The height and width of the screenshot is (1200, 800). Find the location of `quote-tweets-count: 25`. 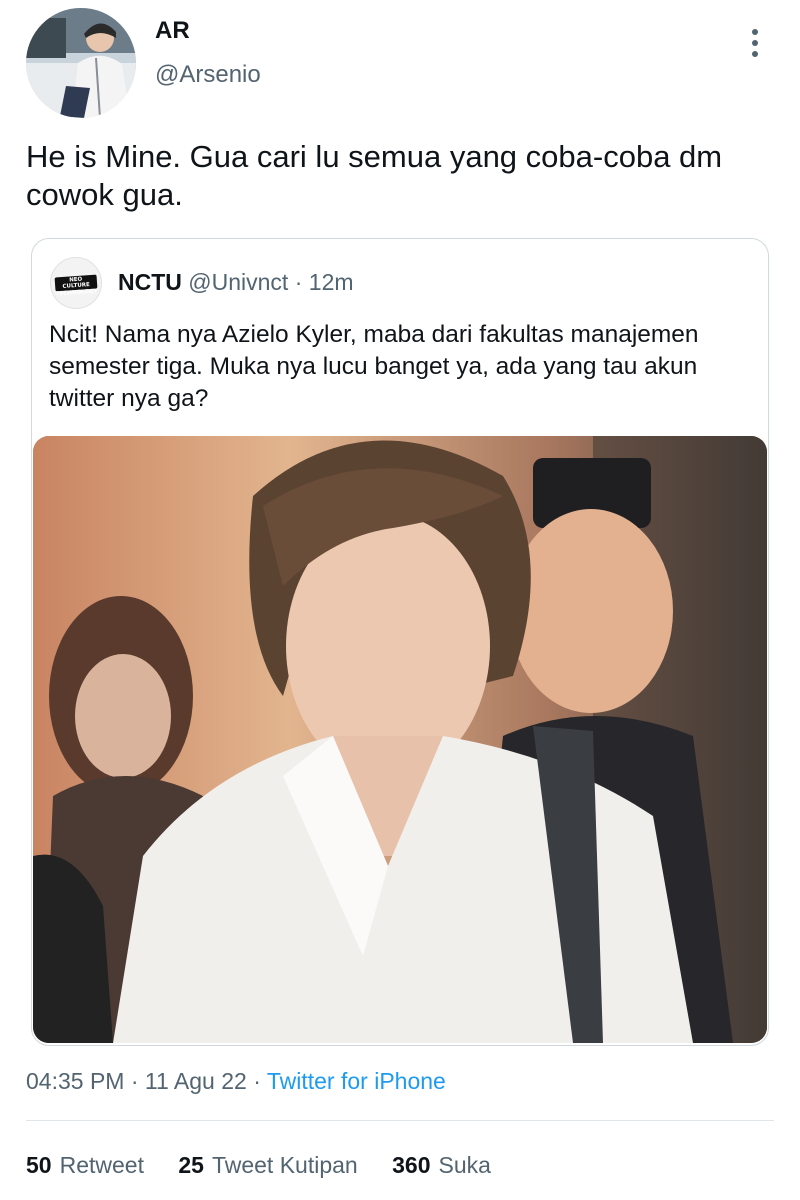

quote-tweets-count: 25 is located at coordinates (191, 1165).